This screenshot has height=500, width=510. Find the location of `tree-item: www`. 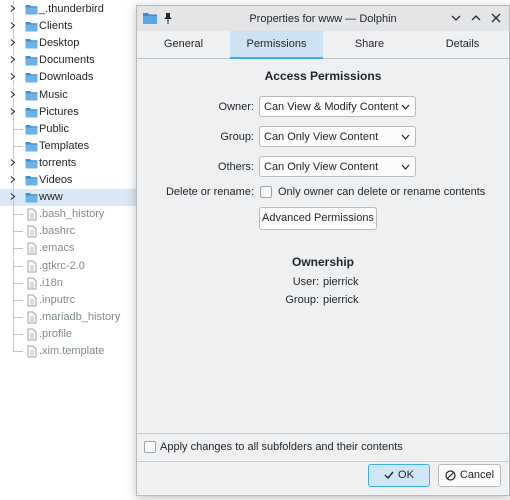

tree-item: www is located at coordinates (70, 198).